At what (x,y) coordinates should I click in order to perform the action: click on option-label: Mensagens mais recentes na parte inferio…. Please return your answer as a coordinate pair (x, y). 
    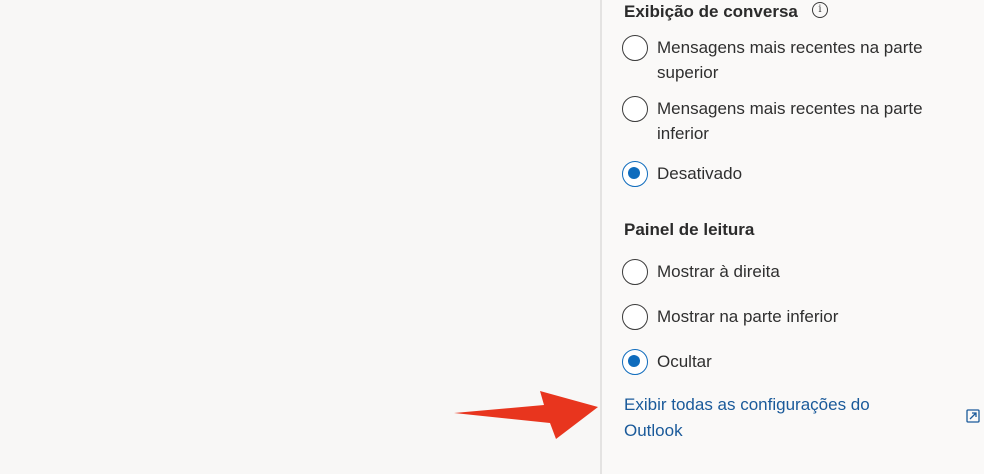
    Looking at the image, I should click on (790, 121).